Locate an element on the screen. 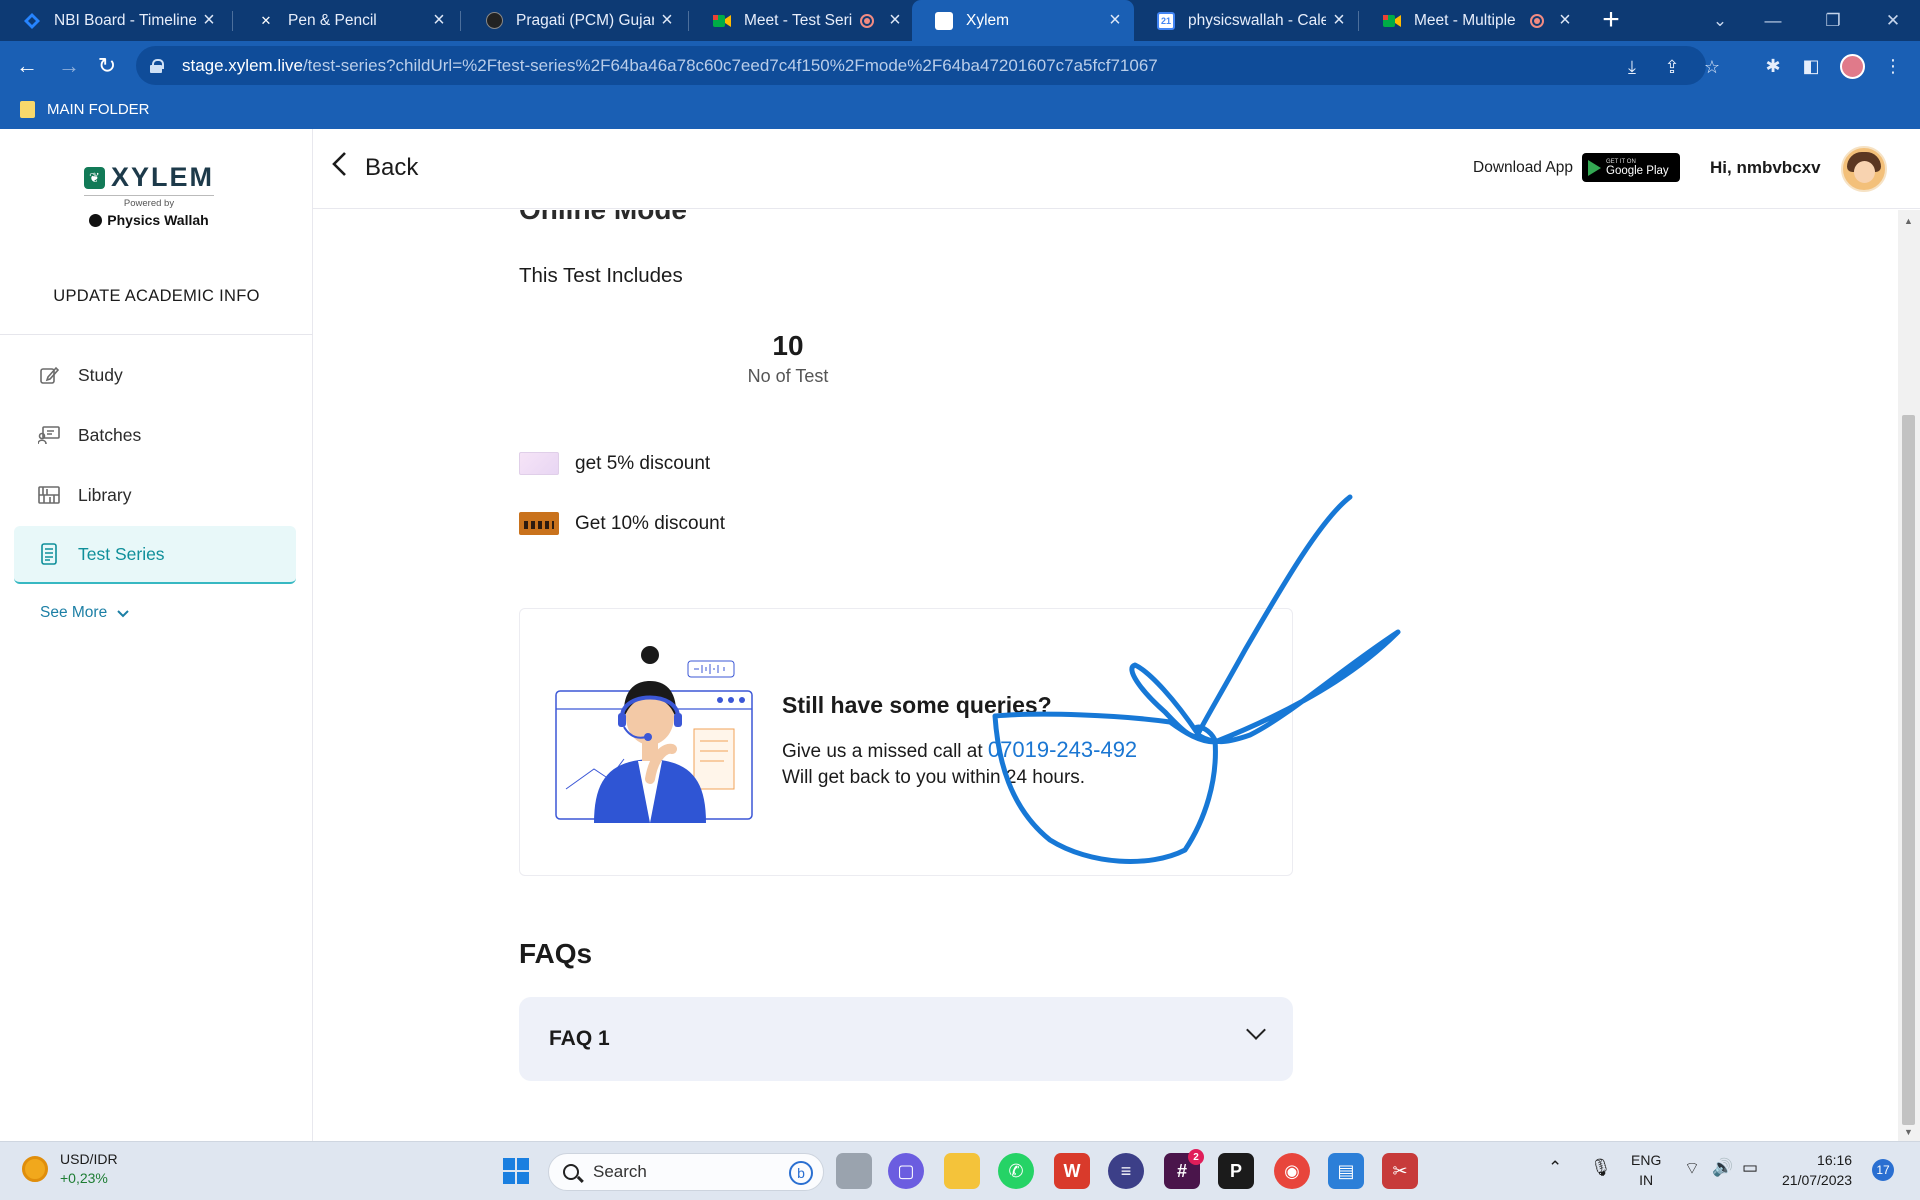 The image size is (1920, 1200). tab-nbi-board: NBI Board - Timeline × is located at coordinates (114, 20).